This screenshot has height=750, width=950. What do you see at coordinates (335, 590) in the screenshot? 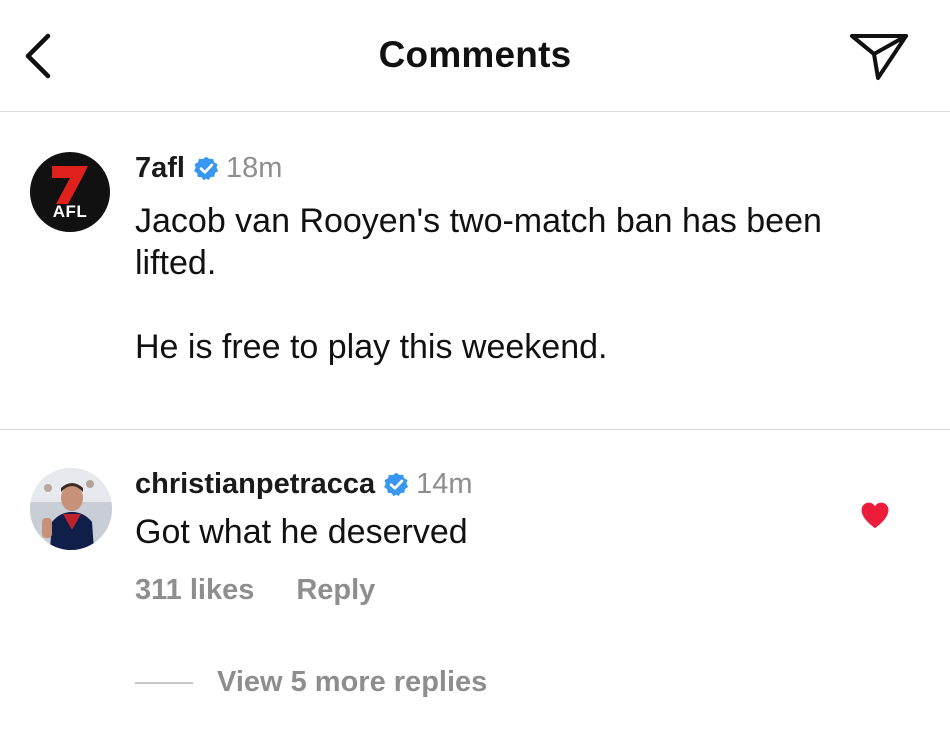
I see `reply-button: Reply` at bounding box center [335, 590].